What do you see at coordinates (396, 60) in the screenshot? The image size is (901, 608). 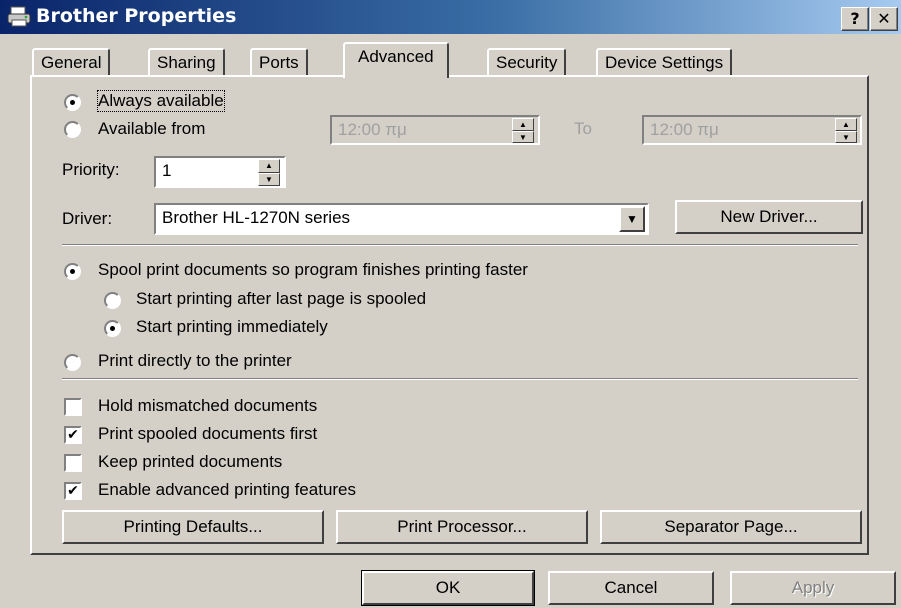 I see `tab-advanced: Advanced` at bounding box center [396, 60].